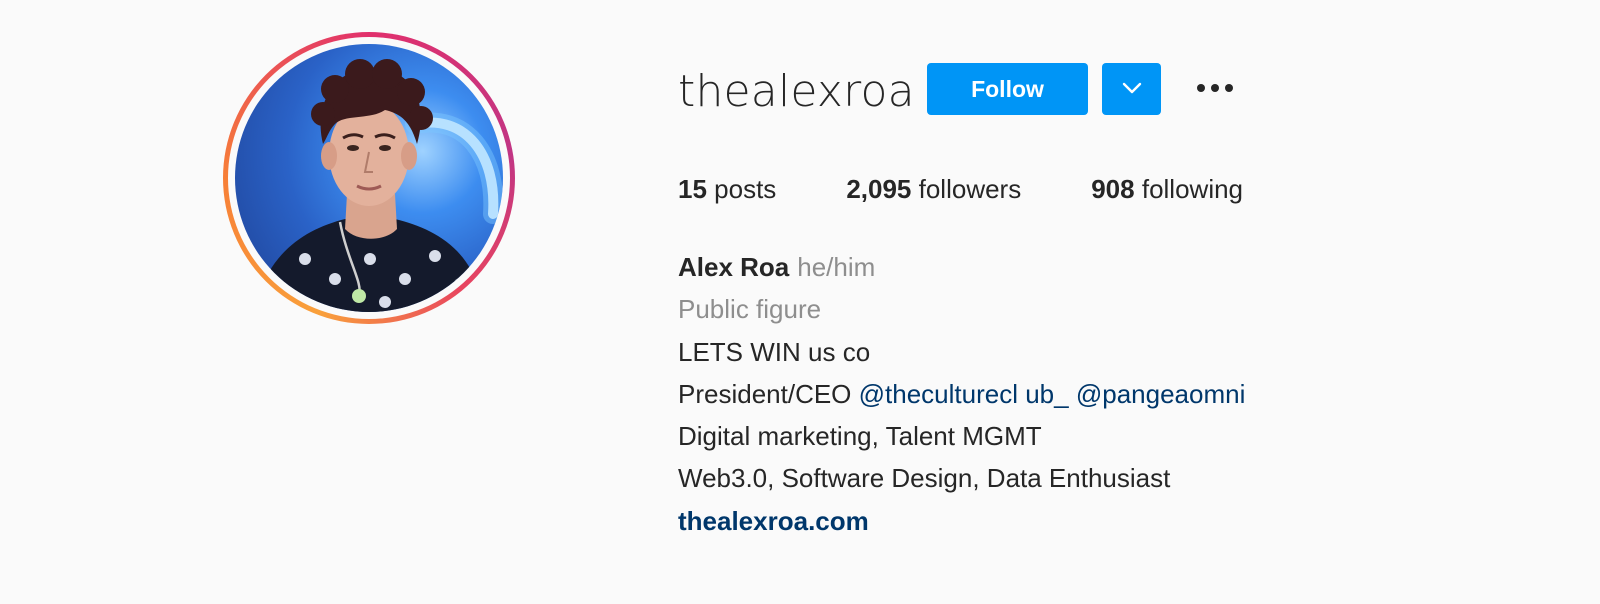 The height and width of the screenshot is (604, 1600). What do you see at coordinates (1161, 394) in the screenshot?
I see `mention-link-pangeaomni: @pangeaomni` at bounding box center [1161, 394].